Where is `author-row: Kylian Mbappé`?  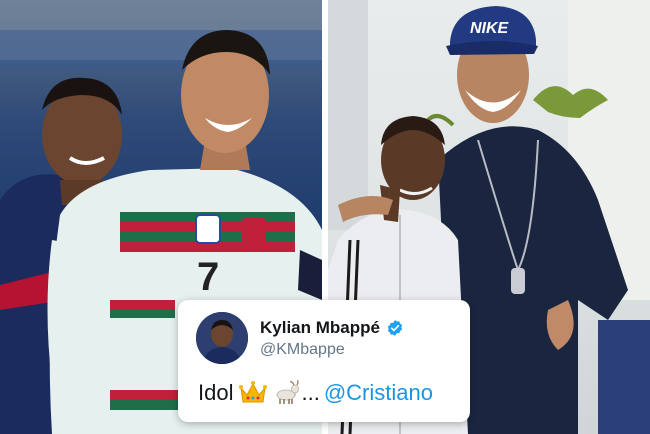 author-row: Kylian Mbappé is located at coordinates (332, 328).